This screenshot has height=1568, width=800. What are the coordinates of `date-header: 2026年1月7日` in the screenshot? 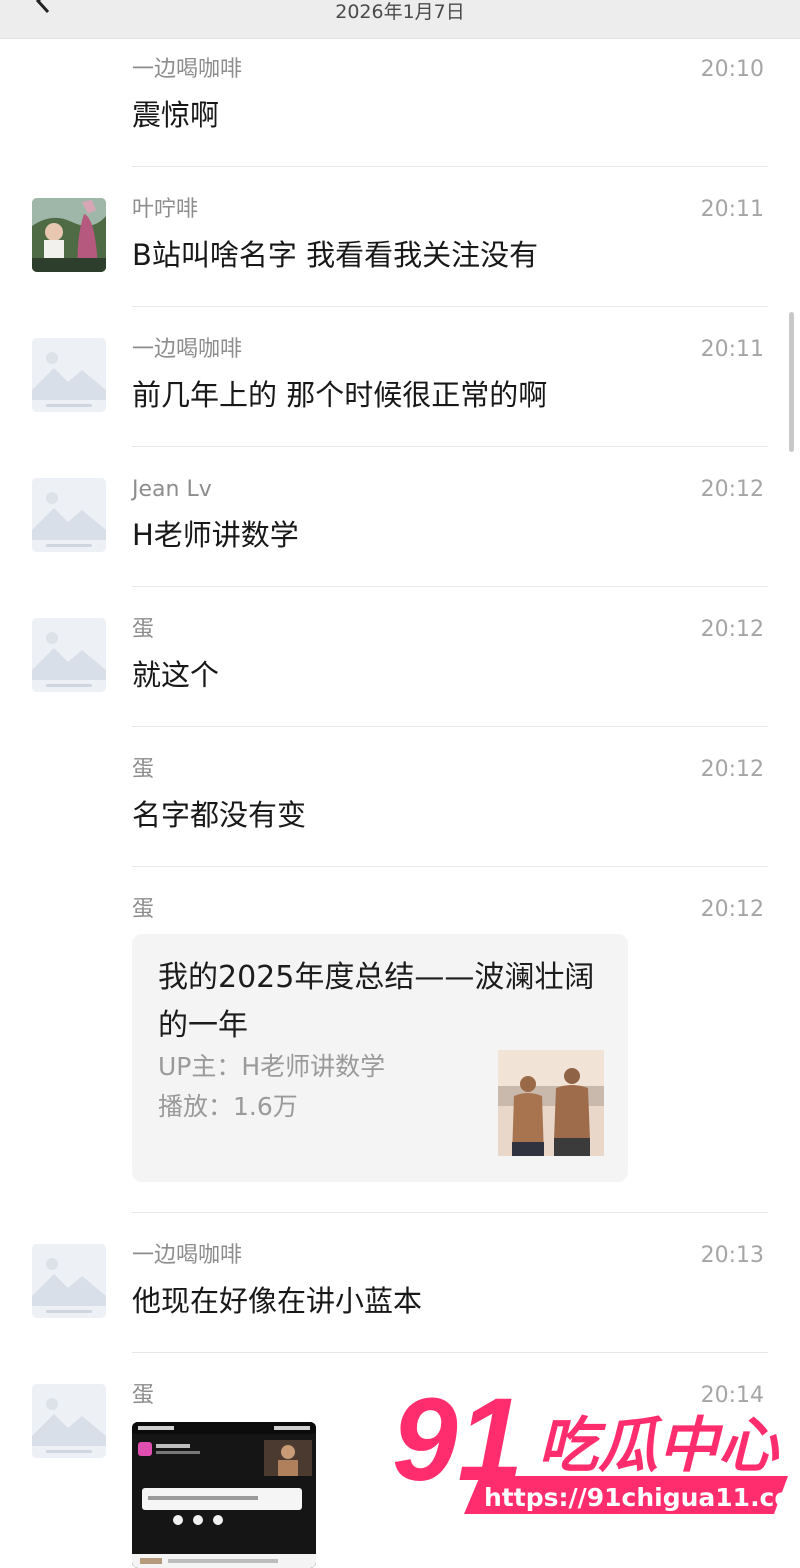 It's located at (400, 19).